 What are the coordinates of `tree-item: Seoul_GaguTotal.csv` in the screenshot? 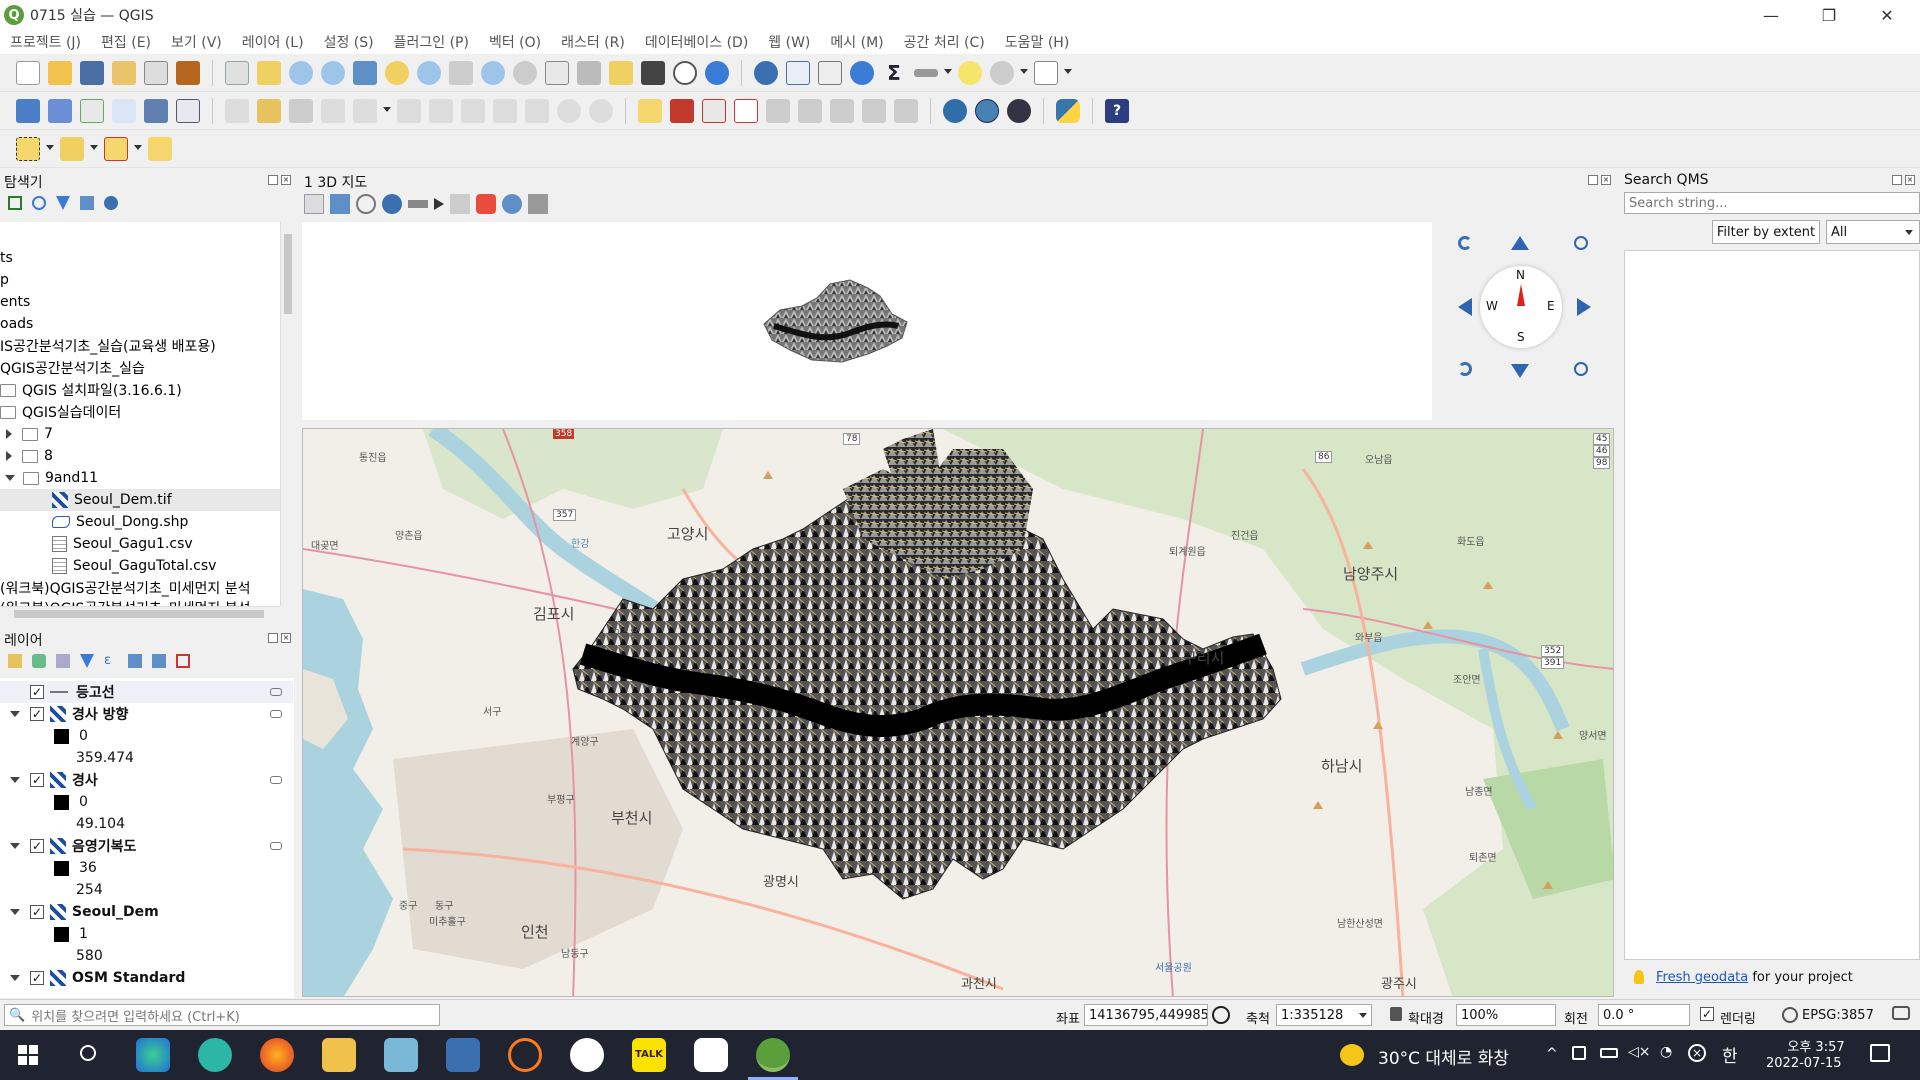 It's located at (108, 566).